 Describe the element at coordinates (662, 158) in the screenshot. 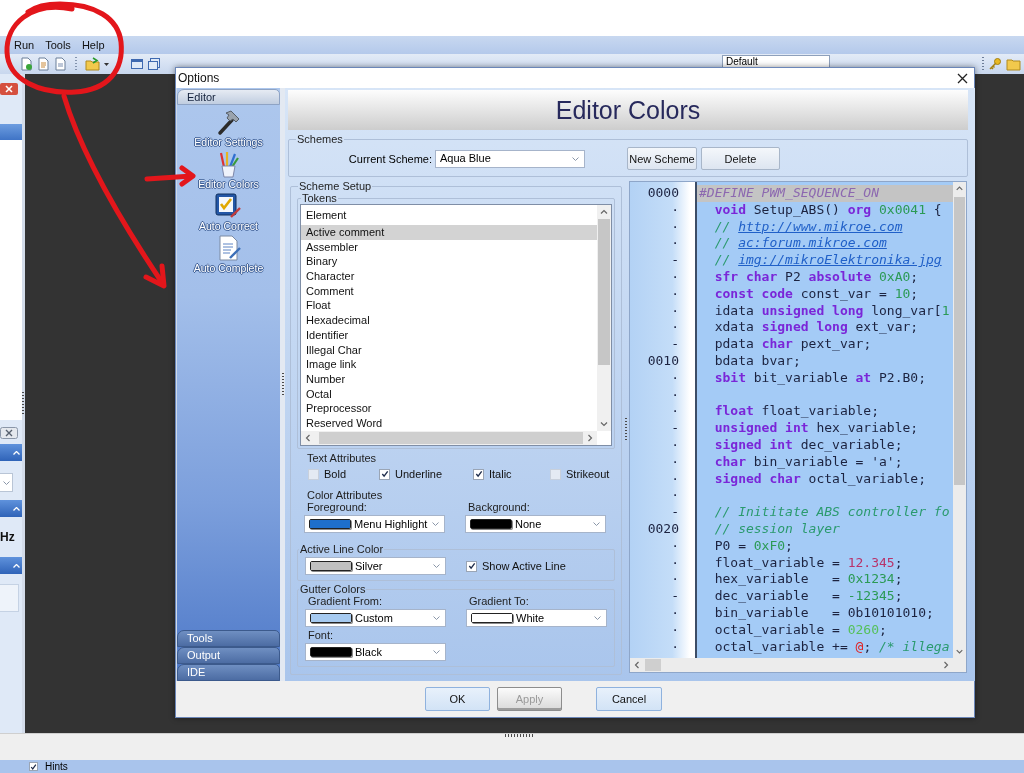

I see `scheme-action-button: New Scheme` at that location.